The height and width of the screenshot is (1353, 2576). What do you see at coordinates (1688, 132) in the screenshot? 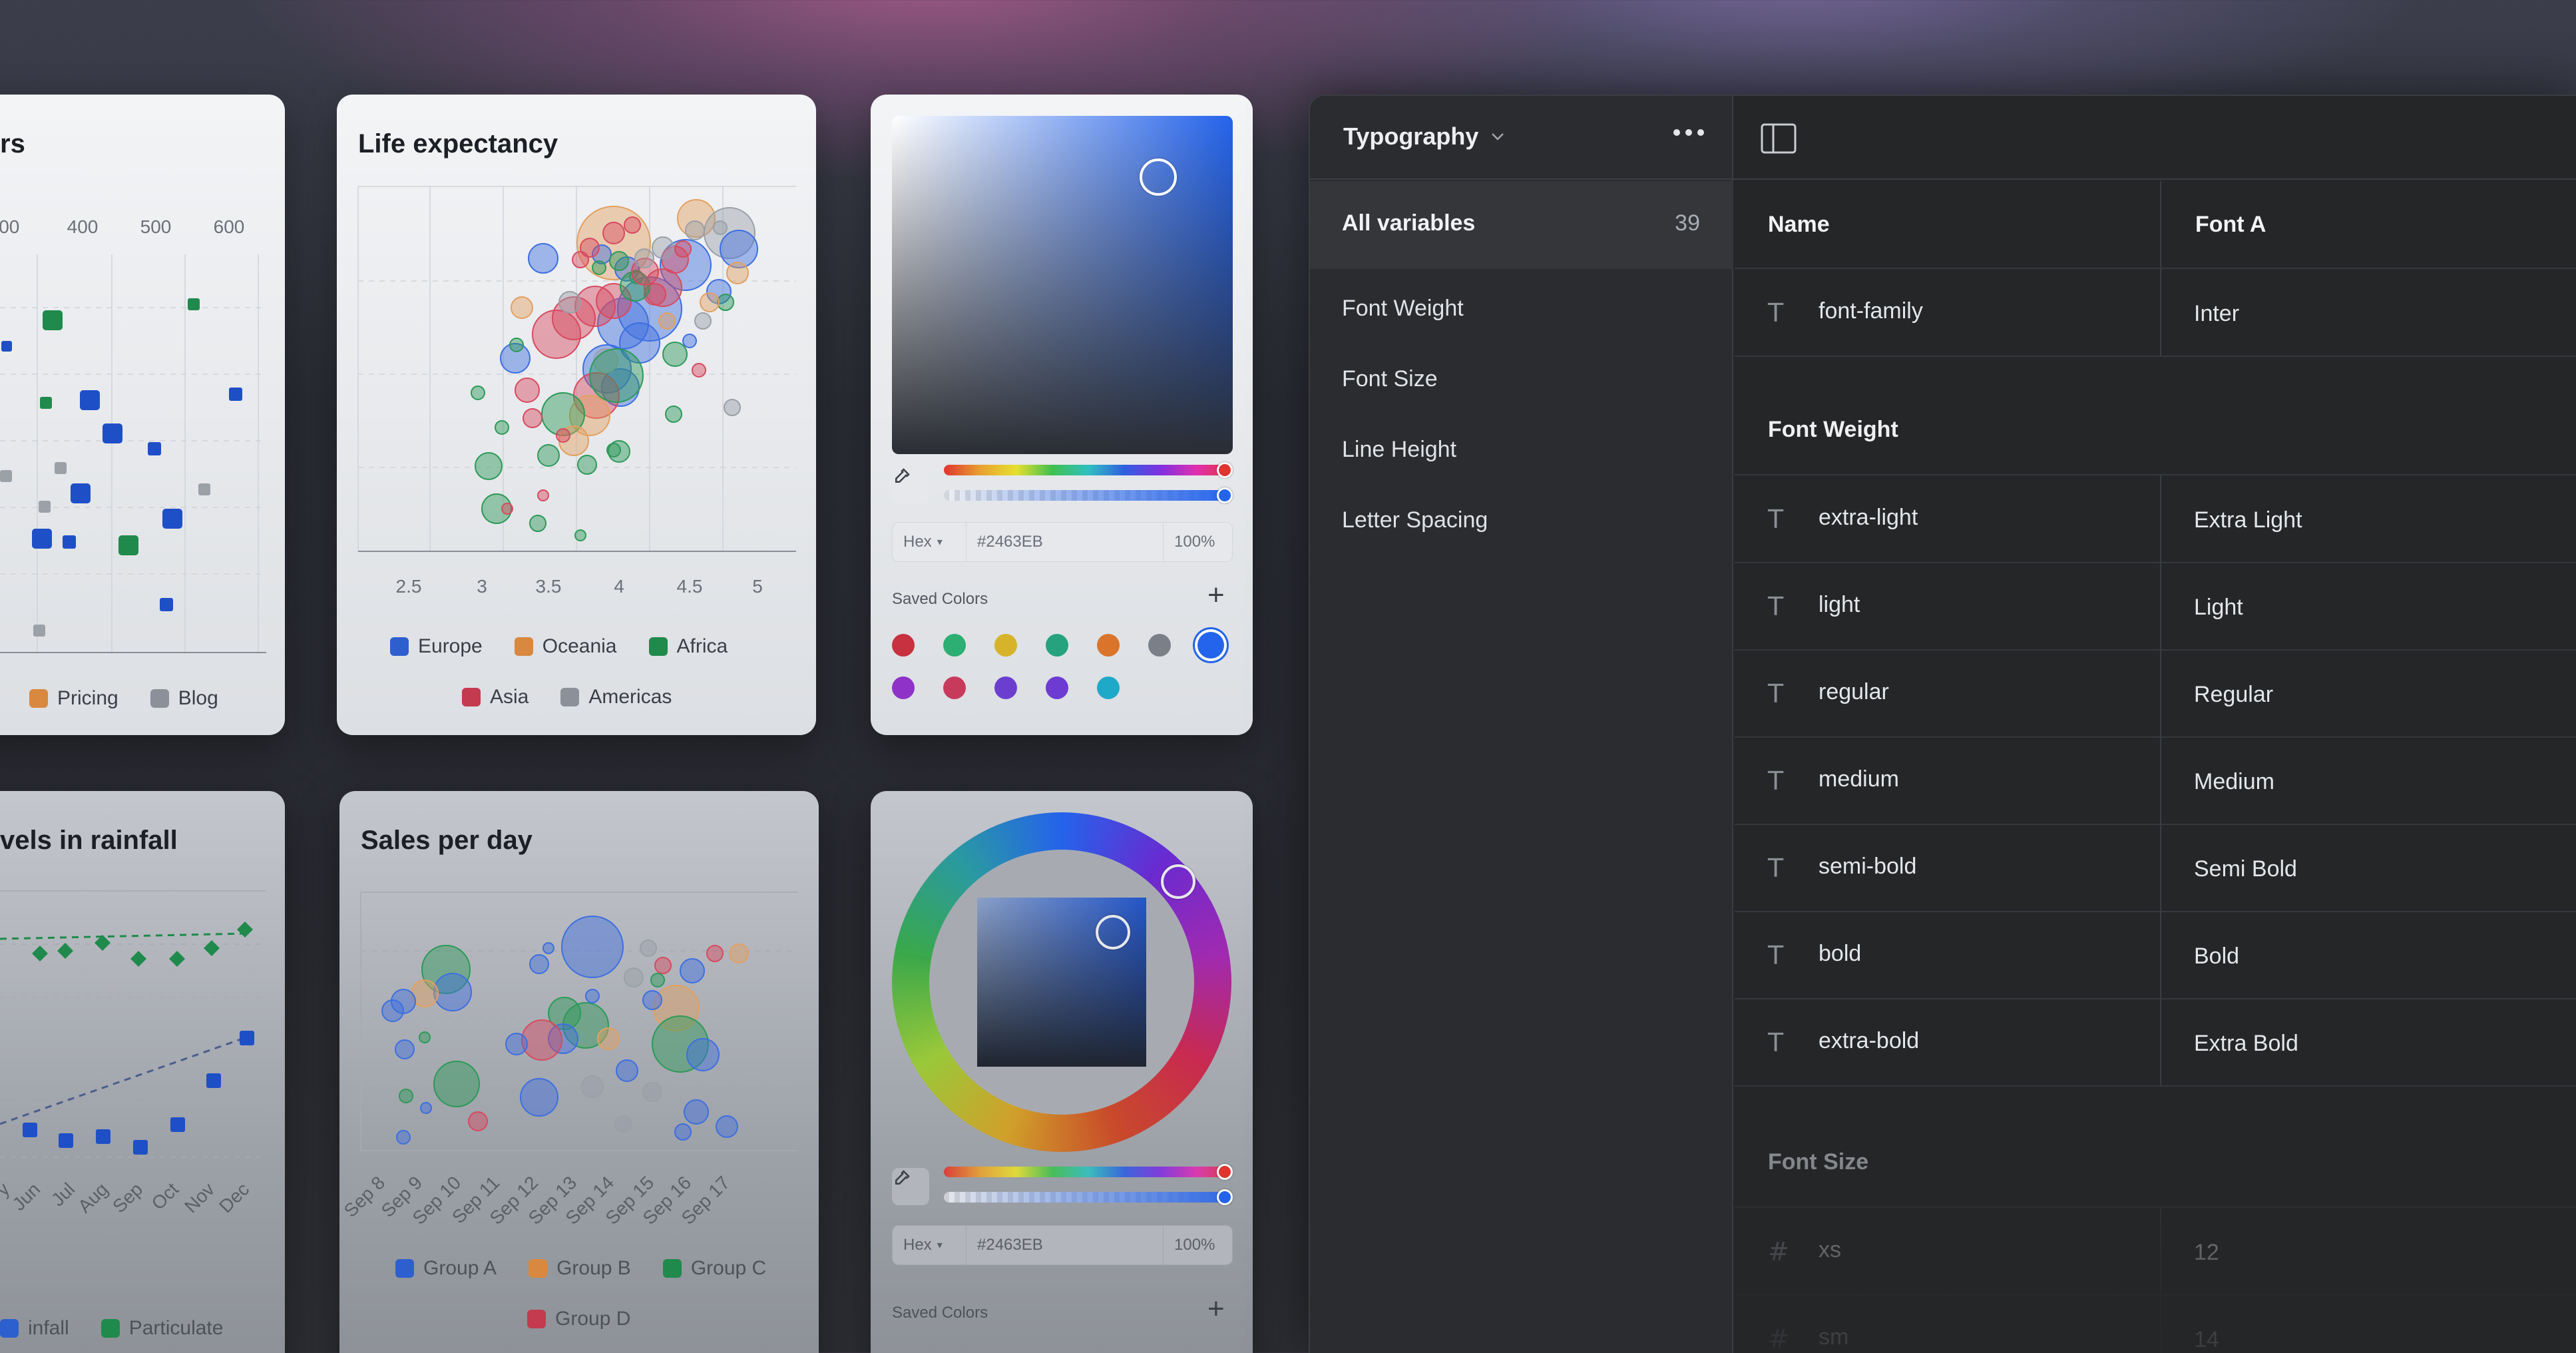
I see `more-options-icon` at bounding box center [1688, 132].